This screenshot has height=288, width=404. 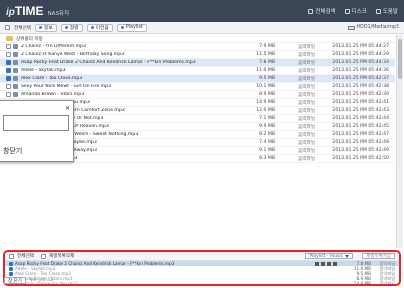 I want to click on file-size: 10.1 MB, so click(x=265, y=86).